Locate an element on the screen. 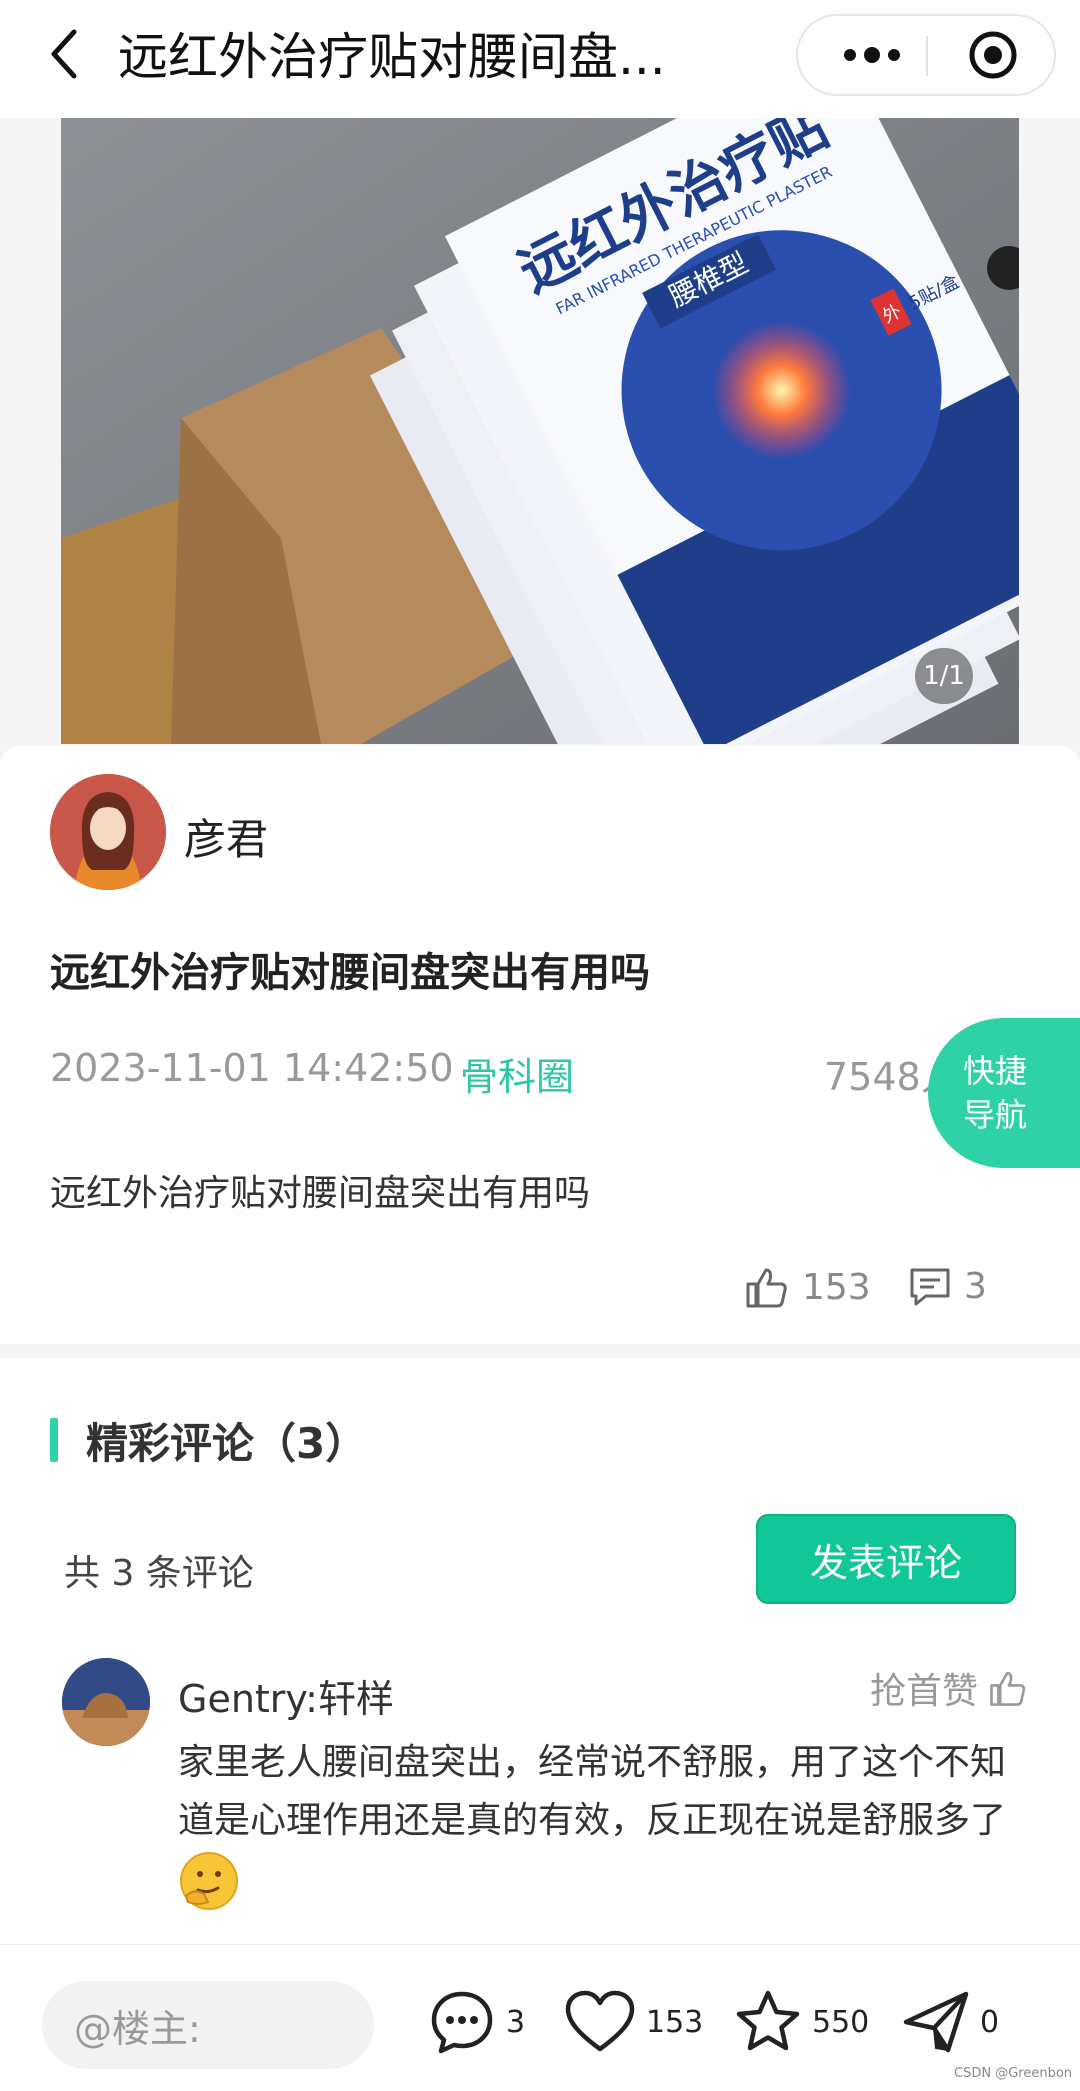  quick-nav-line2: 导航 is located at coordinates (994, 1115).